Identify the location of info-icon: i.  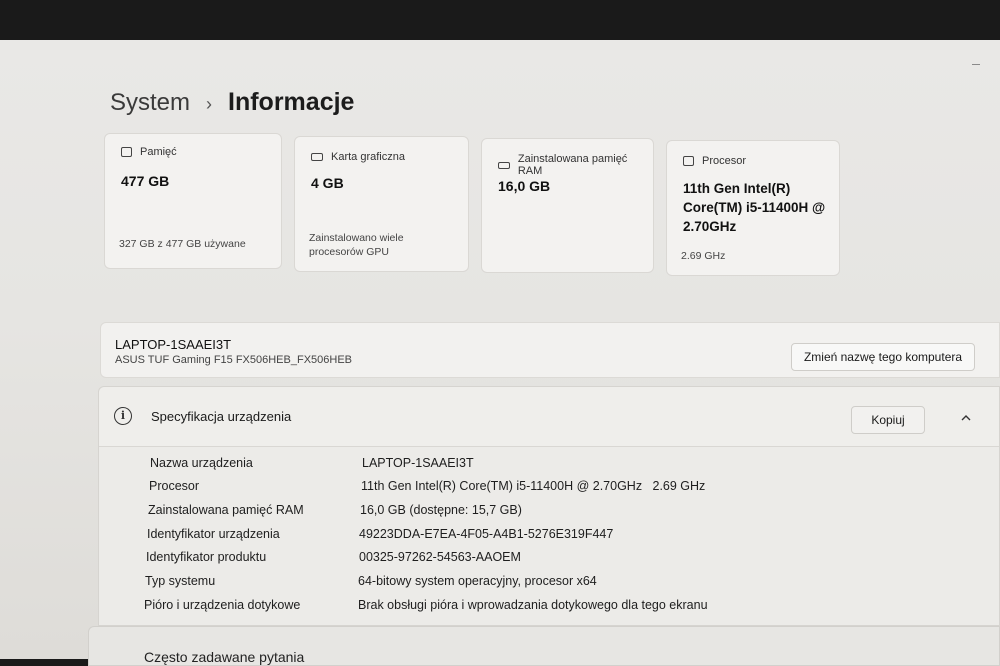
(123, 416).